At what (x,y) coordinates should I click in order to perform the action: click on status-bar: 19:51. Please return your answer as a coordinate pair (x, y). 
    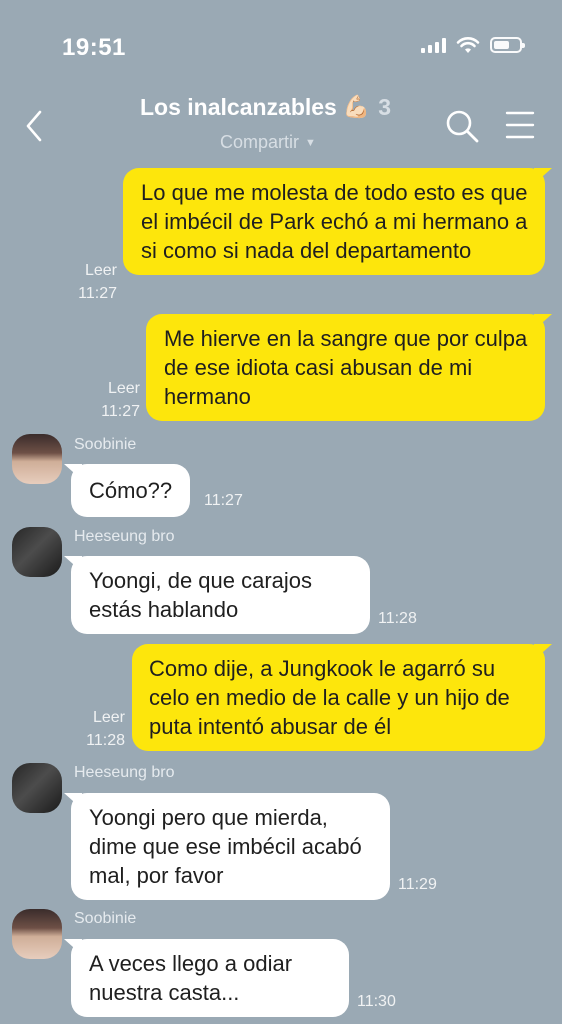
    Looking at the image, I should click on (281, 45).